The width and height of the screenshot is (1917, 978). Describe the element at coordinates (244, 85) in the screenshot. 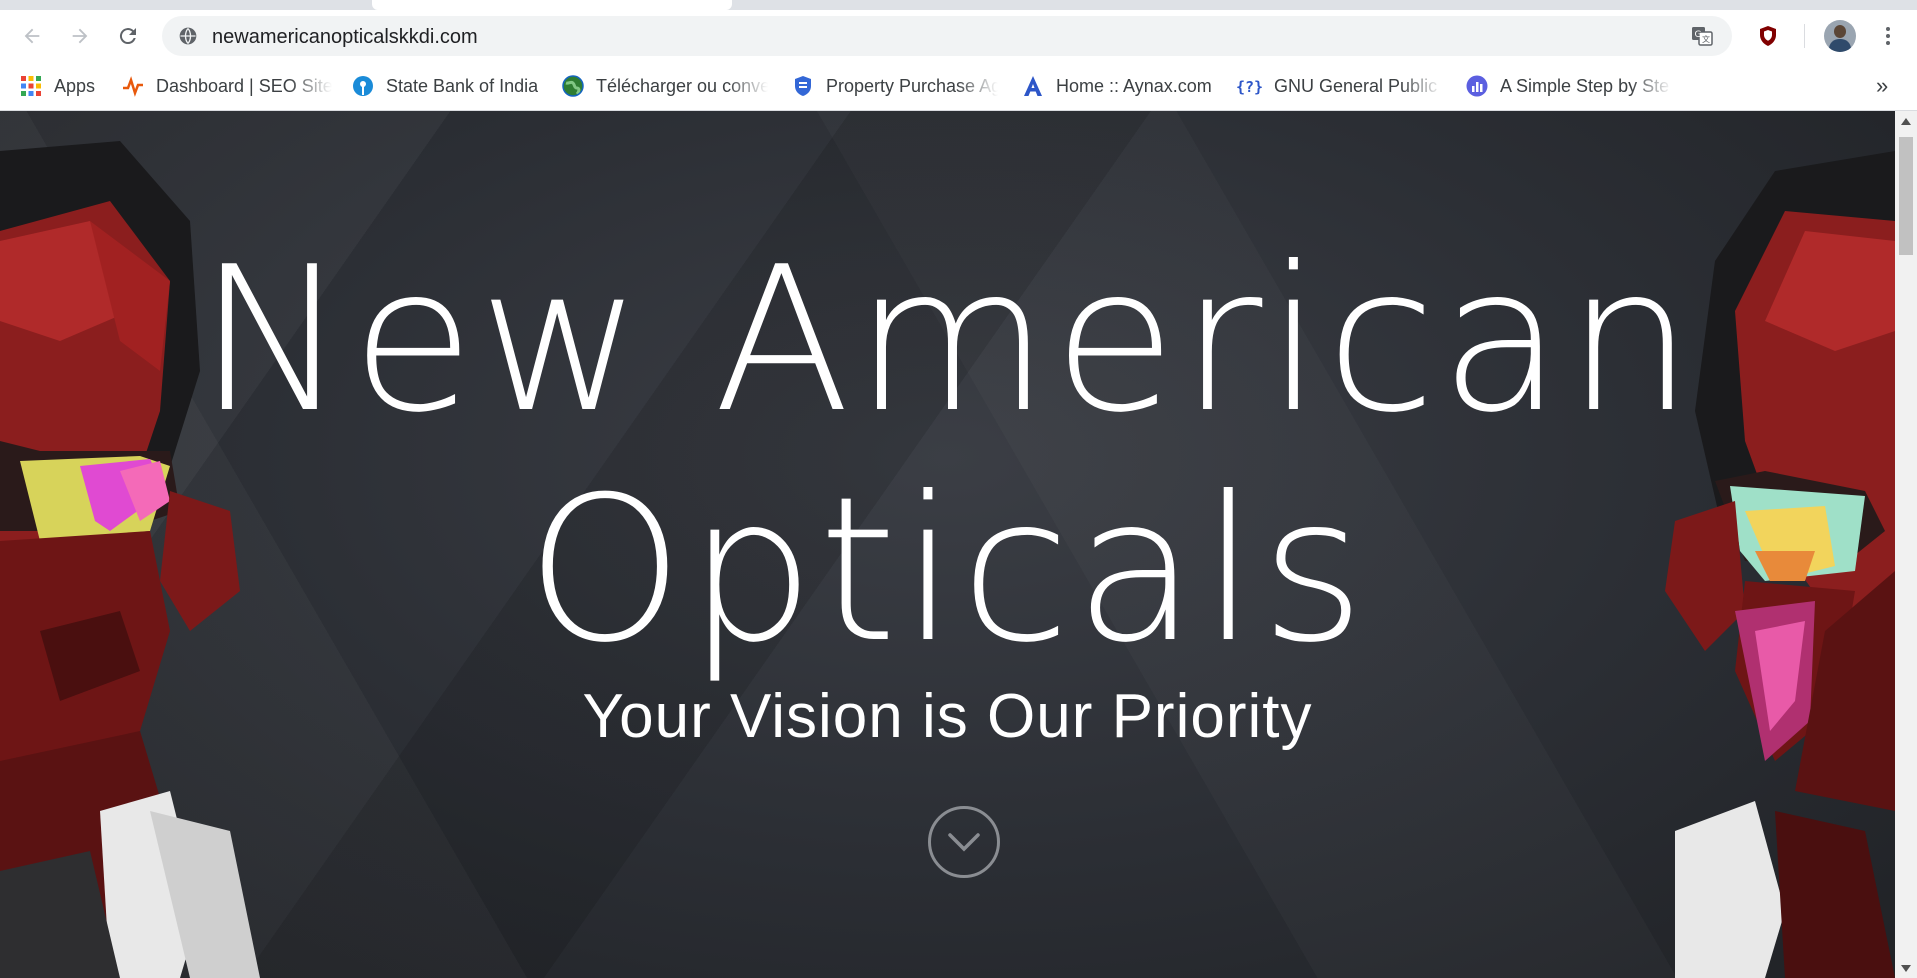

I see `bookmark-label: Dashboard | SEO Site` at that location.